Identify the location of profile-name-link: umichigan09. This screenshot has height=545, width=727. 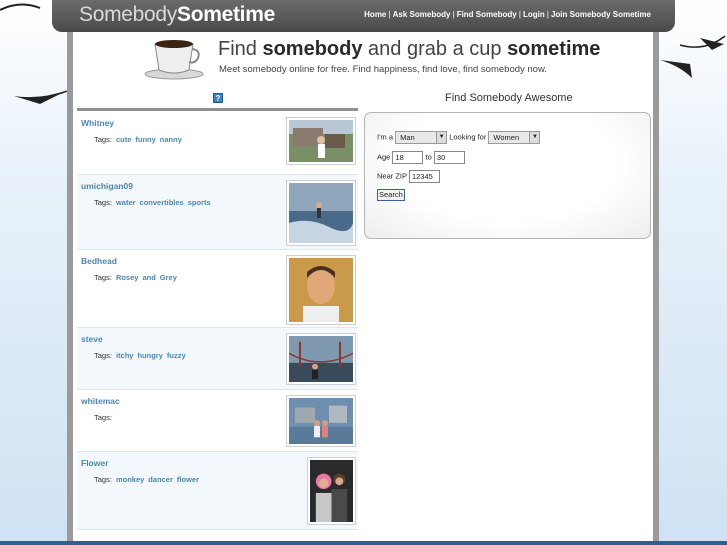
(107, 186).